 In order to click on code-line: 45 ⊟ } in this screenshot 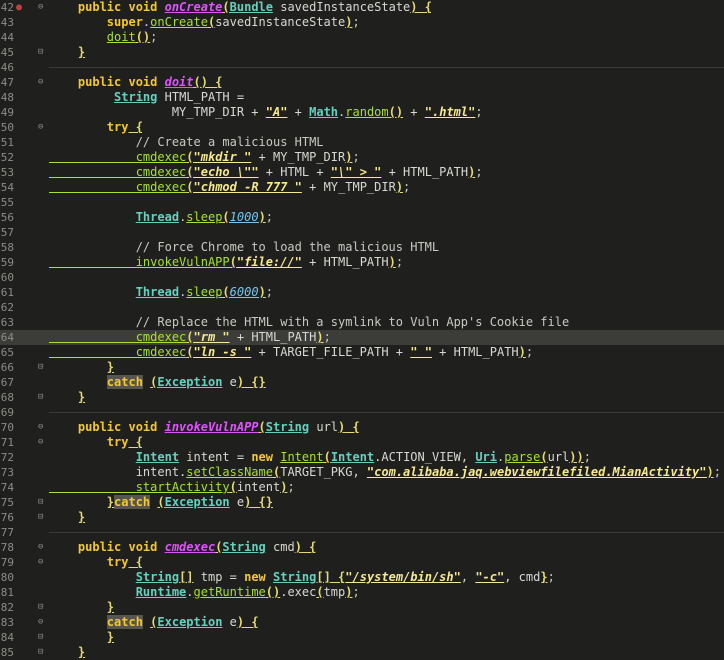, I will do `click(362, 52)`.